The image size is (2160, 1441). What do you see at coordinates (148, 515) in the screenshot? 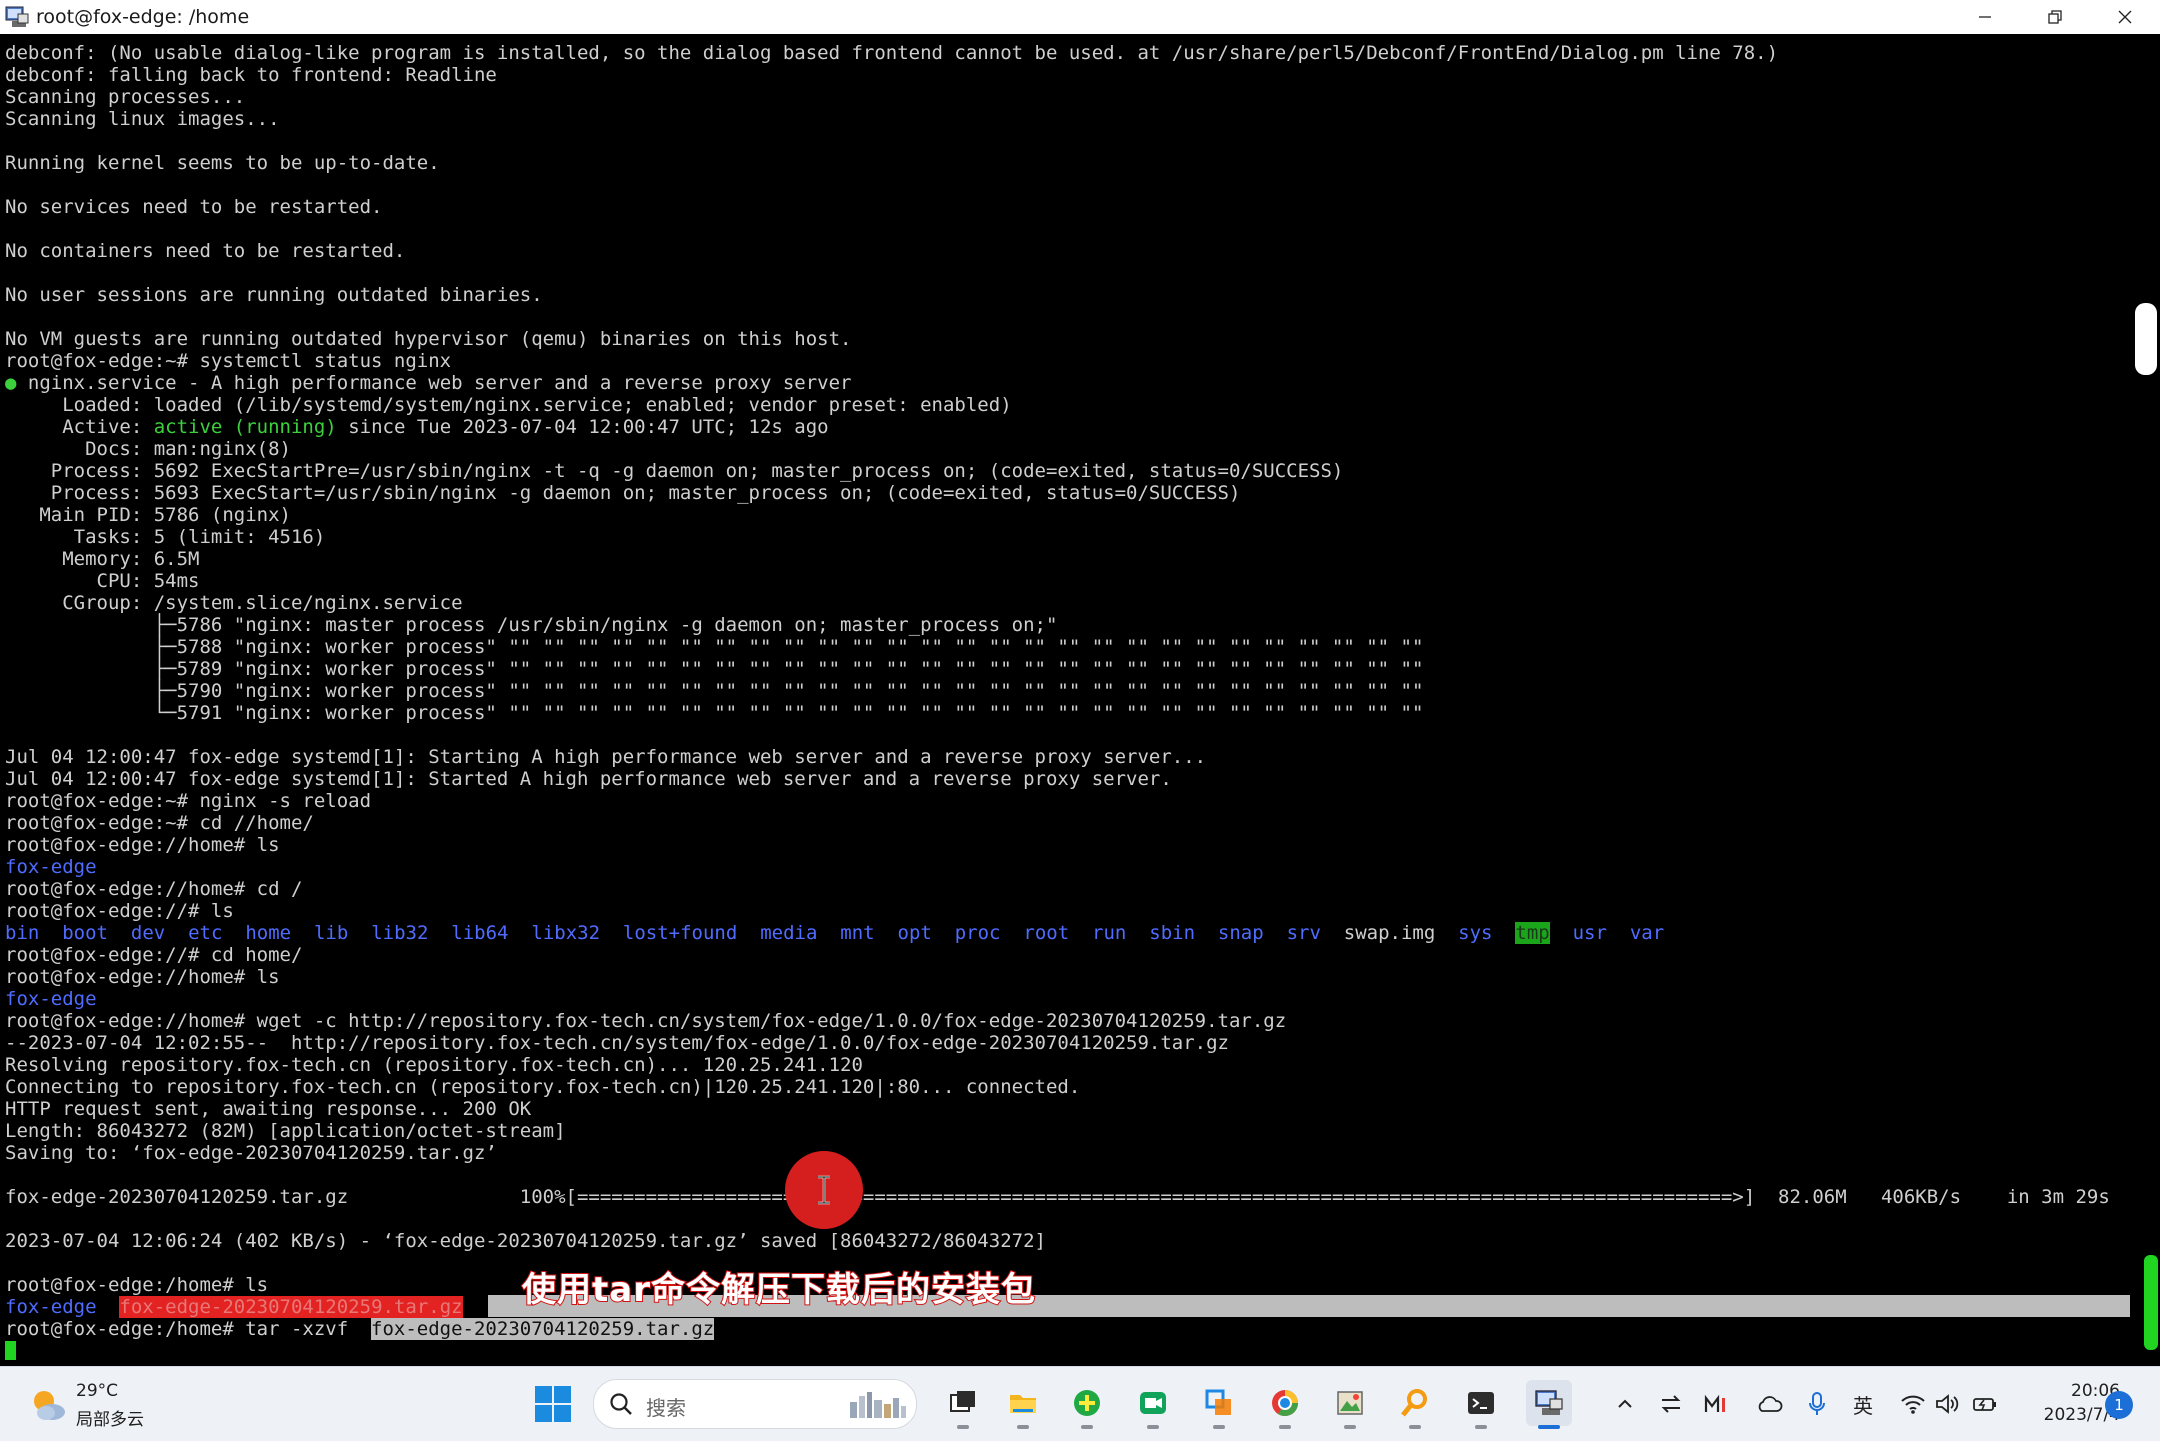
I see `terminal-text: Main PID: 5786 (nginx)` at bounding box center [148, 515].